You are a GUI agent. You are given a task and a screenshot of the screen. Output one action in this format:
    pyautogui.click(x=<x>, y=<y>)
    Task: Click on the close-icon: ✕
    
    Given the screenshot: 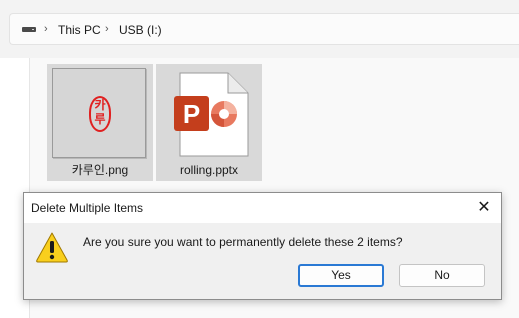 What is the action you would take?
    pyautogui.click(x=484, y=208)
    